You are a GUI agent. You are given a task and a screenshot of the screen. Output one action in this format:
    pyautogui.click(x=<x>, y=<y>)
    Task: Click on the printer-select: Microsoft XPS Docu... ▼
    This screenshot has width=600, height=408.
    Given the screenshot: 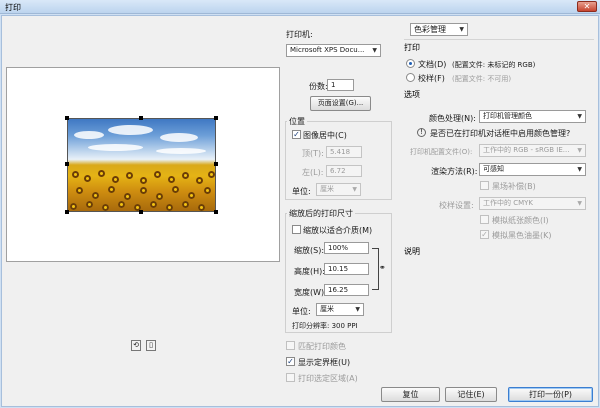 What is the action you would take?
    pyautogui.click(x=333, y=50)
    